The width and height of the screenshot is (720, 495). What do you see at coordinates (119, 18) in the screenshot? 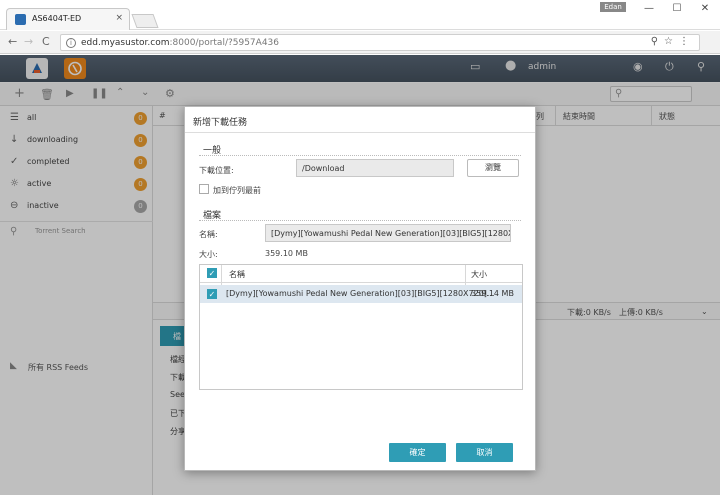
I see `tab-close-icon: ×` at bounding box center [119, 18].